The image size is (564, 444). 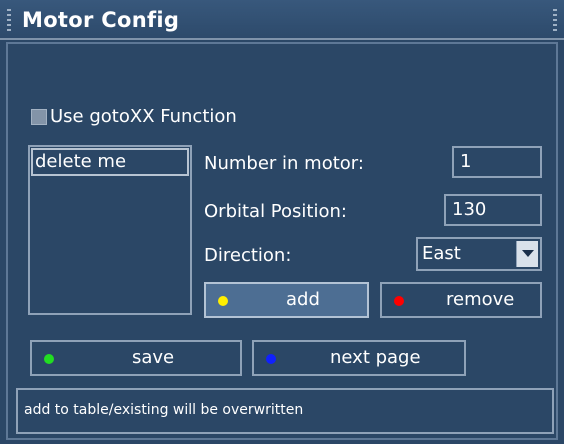 I want to click on yellow-dot-icon, so click(x=223, y=301).